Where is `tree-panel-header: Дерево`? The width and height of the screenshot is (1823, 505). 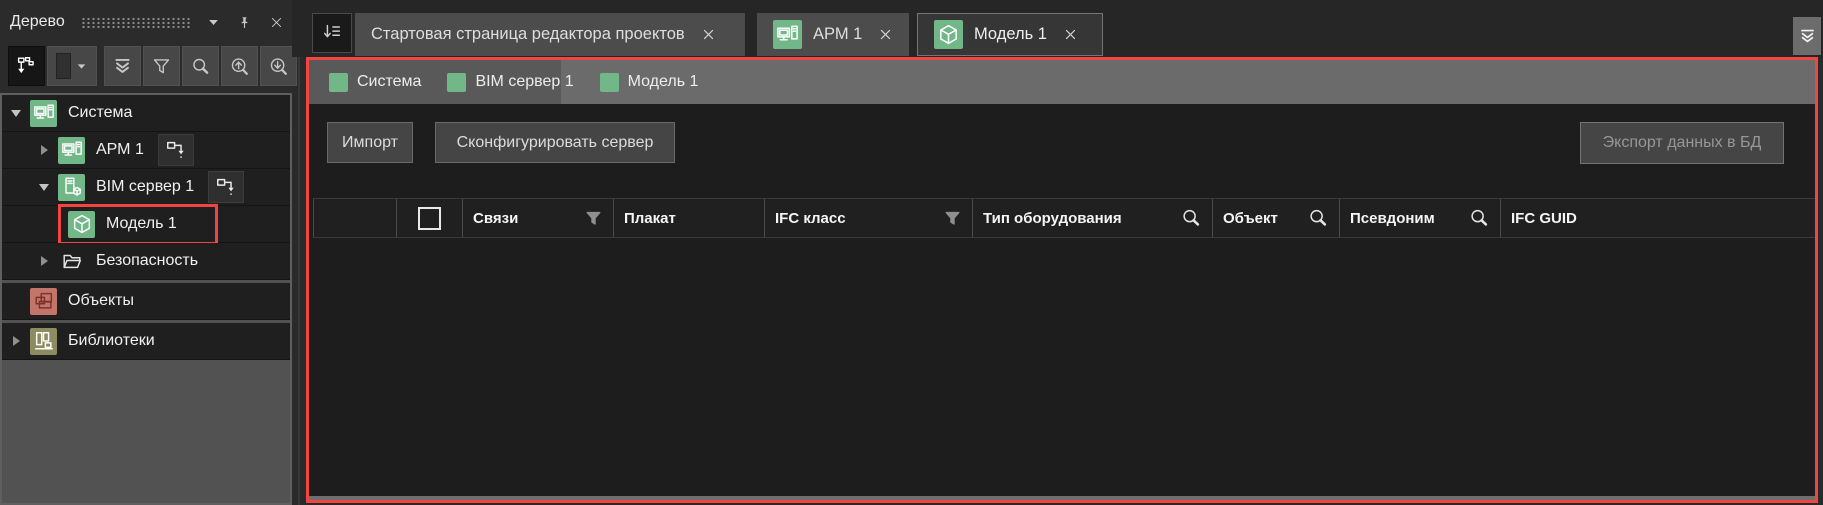
tree-panel-header: Дерево is located at coordinates (148, 22).